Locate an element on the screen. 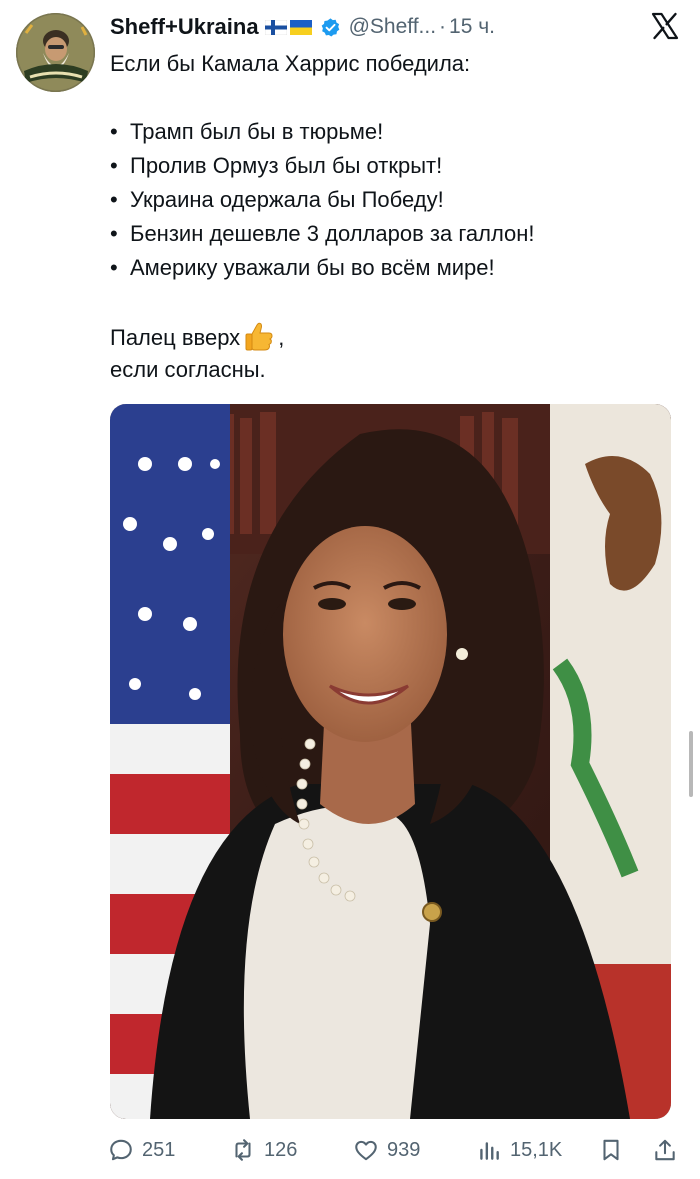 The image size is (700, 1179). post-timestamp: 15 ч. is located at coordinates (472, 27).